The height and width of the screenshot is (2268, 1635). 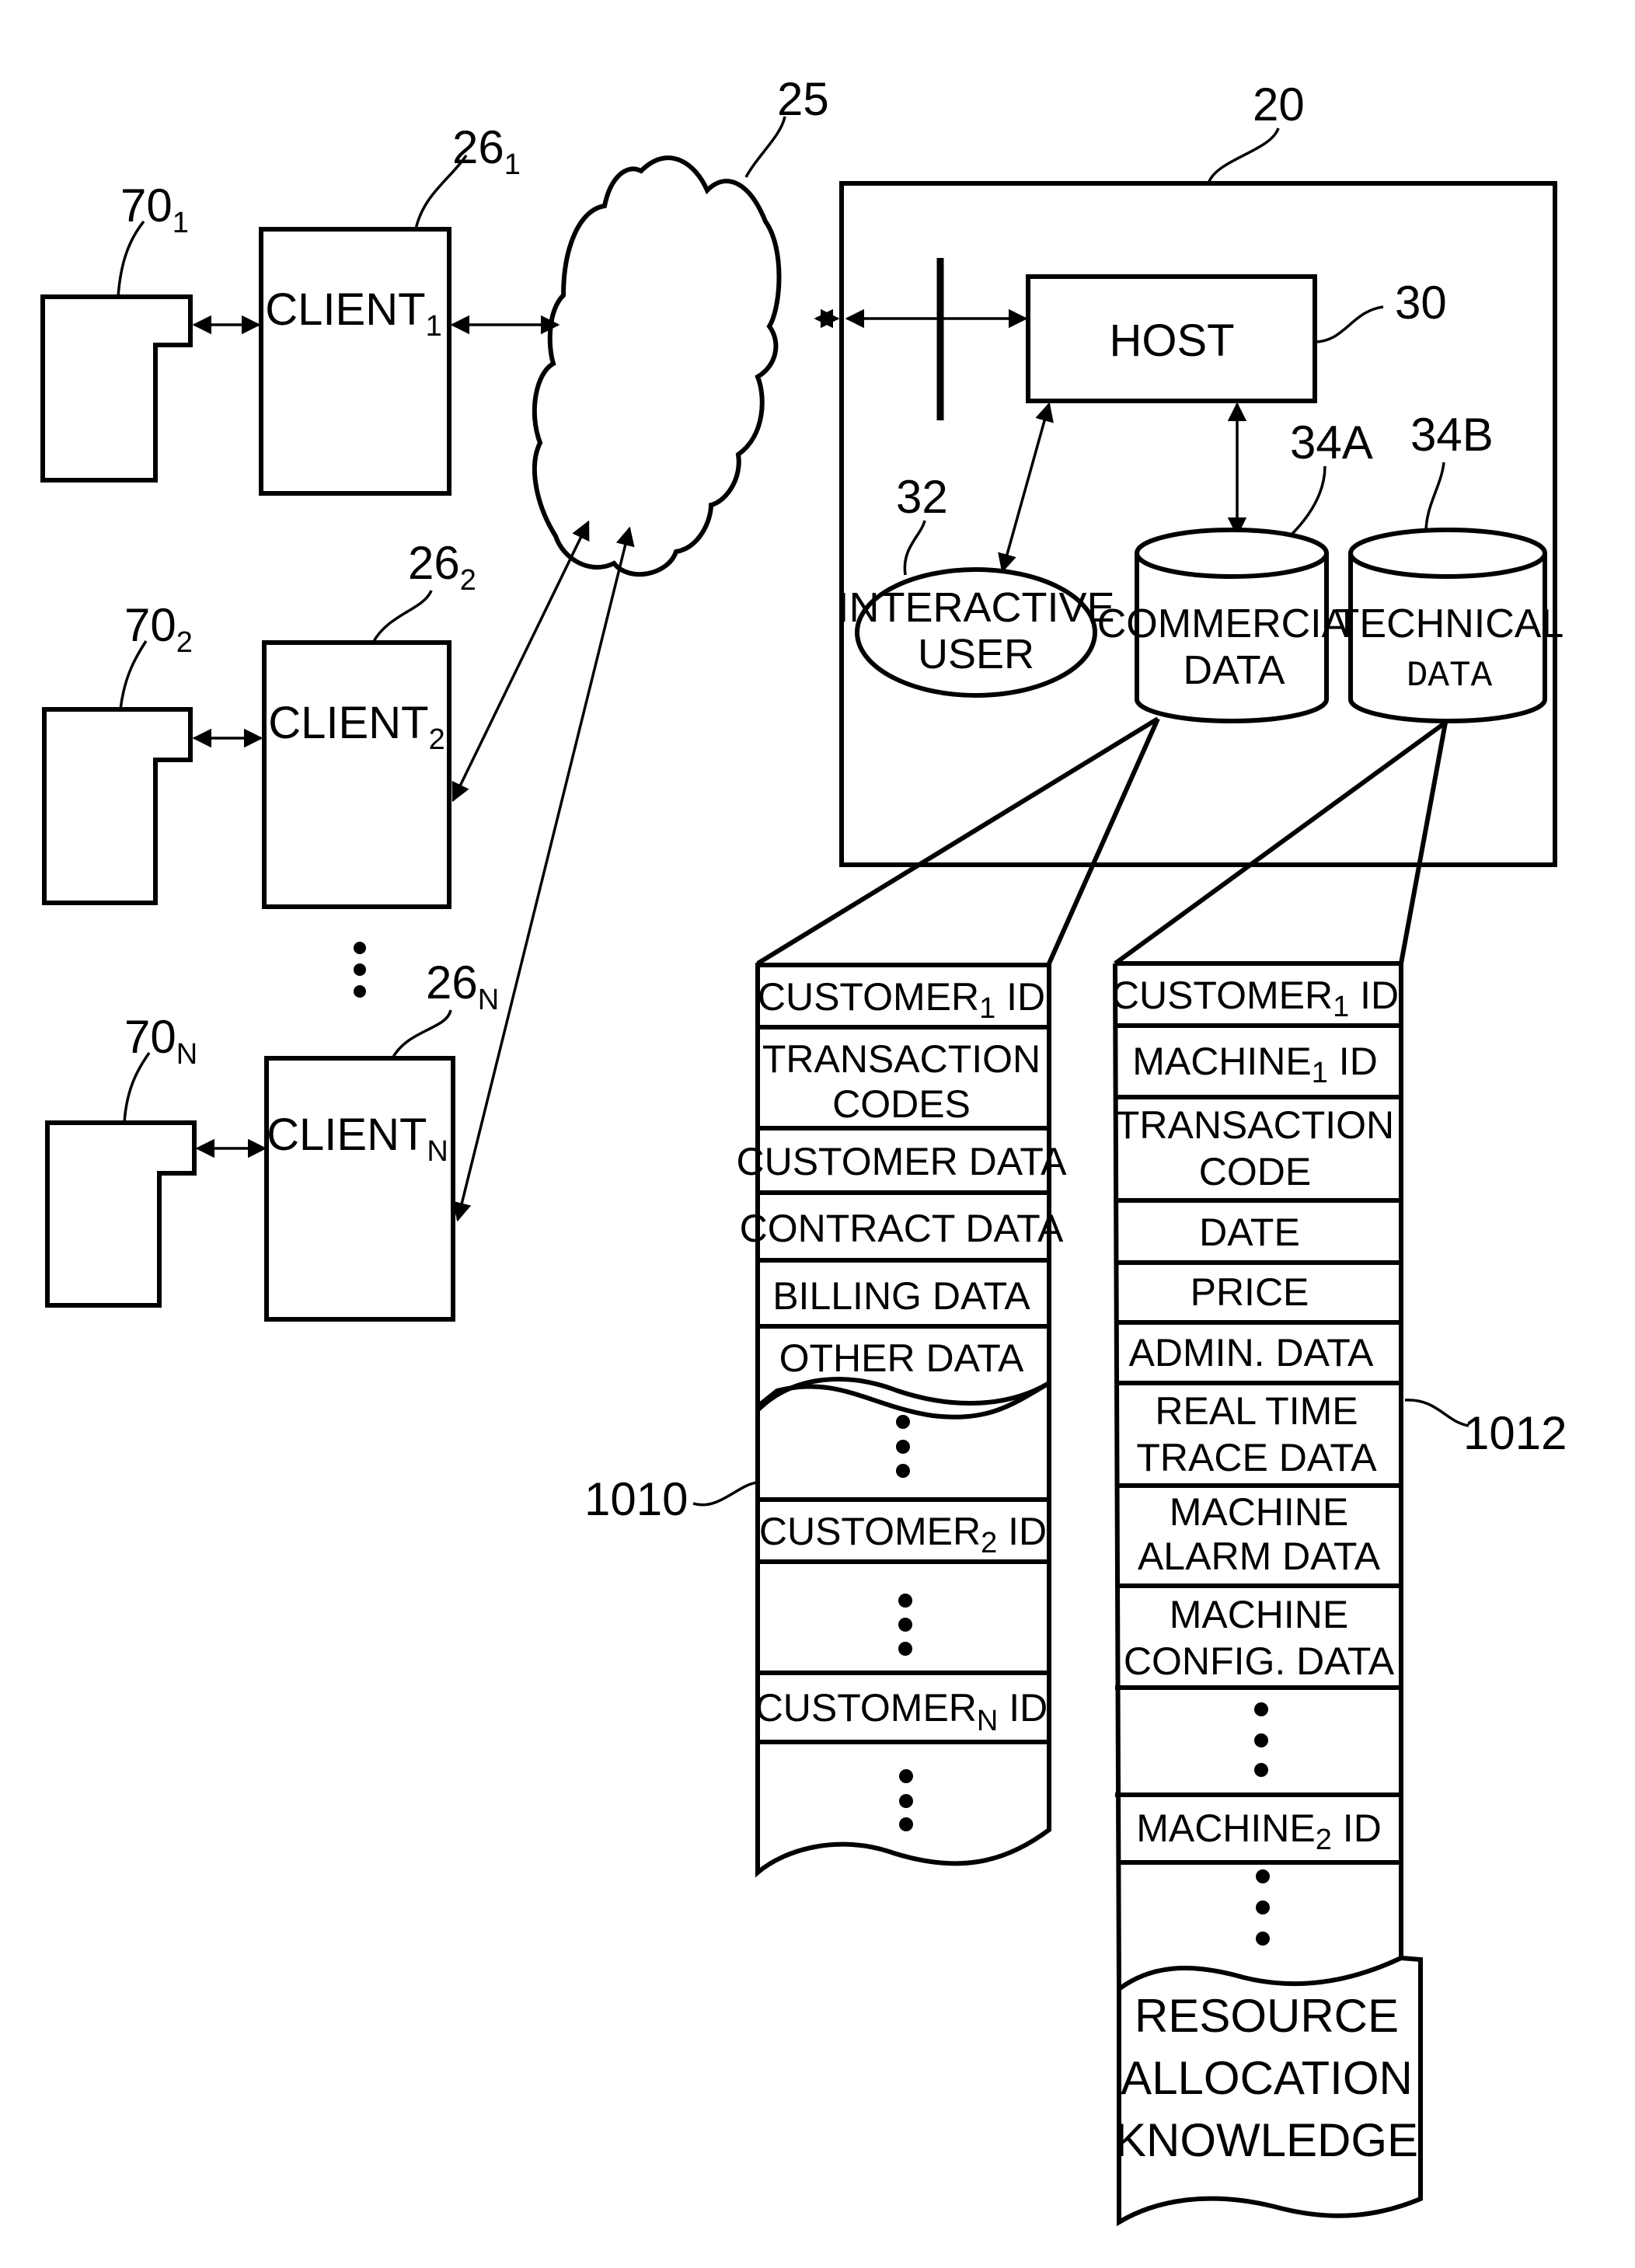 What do you see at coordinates (1259, 1512) in the screenshot?
I see `technical-row-alarm-line1: MACHINE` at bounding box center [1259, 1512].